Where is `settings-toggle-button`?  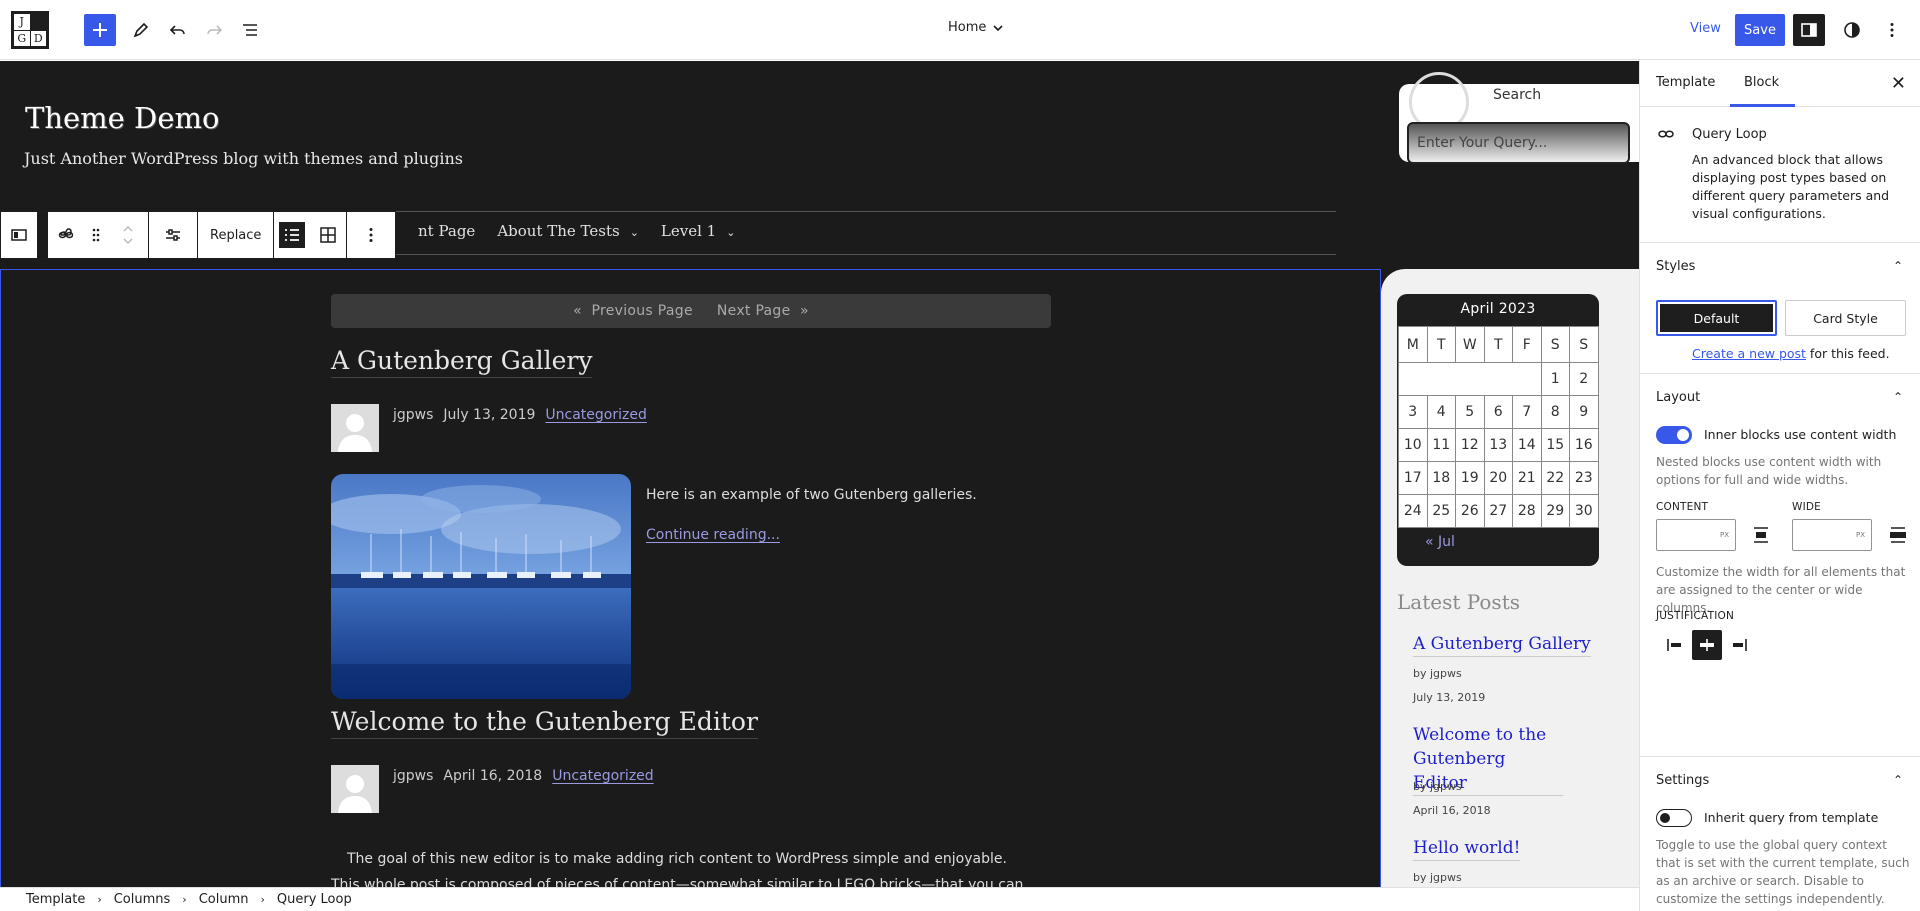 settings-toggle-button is located at coordinates (1809, 30).